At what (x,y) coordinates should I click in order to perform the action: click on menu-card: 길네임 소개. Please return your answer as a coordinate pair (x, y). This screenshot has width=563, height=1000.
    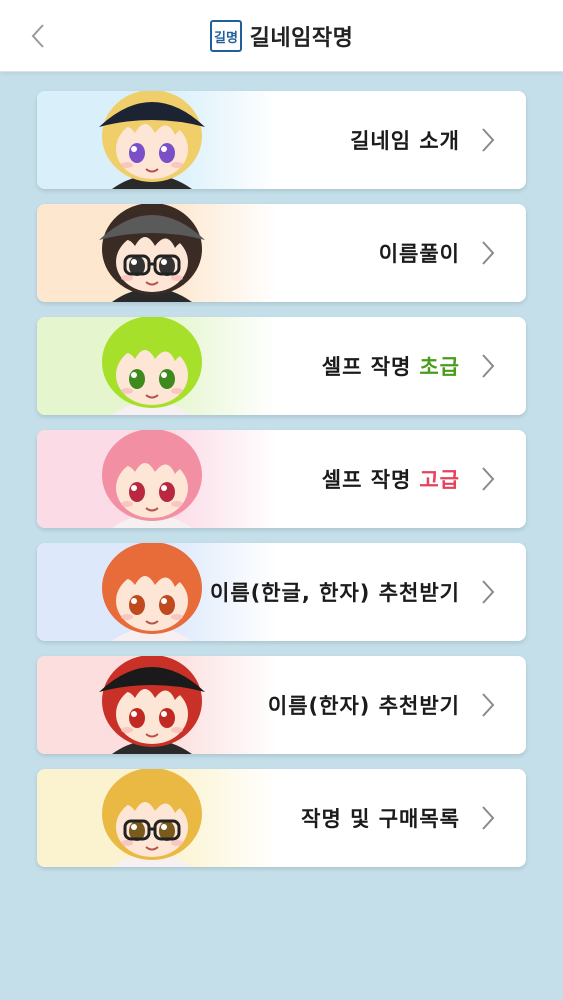
    Looking at the image, I should click on (281, 140).